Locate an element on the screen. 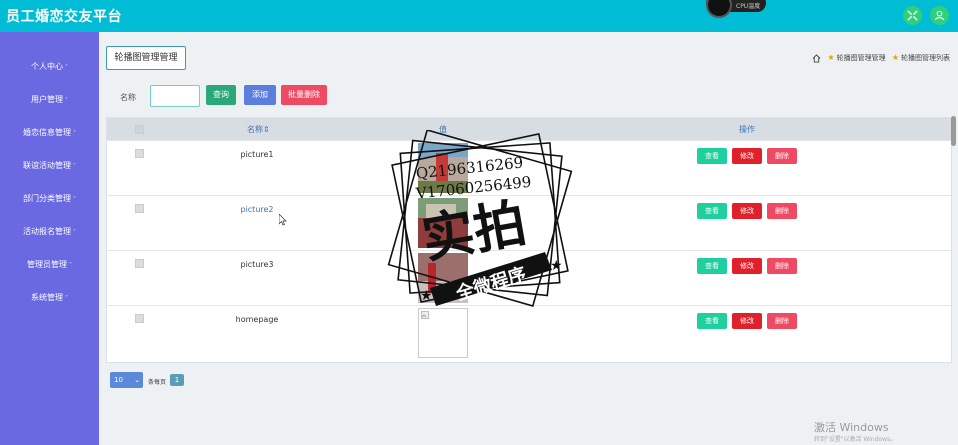  breadcrumb-item: 轮播图管理管理 is located at coordinates (861, 58).